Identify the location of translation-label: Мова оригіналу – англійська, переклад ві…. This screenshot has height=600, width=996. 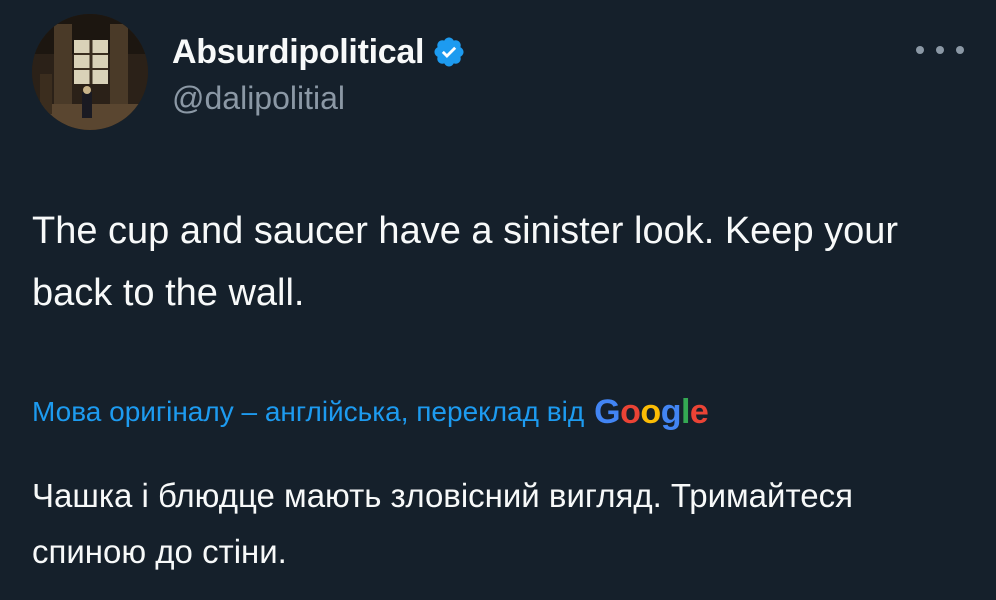
(308, 412).